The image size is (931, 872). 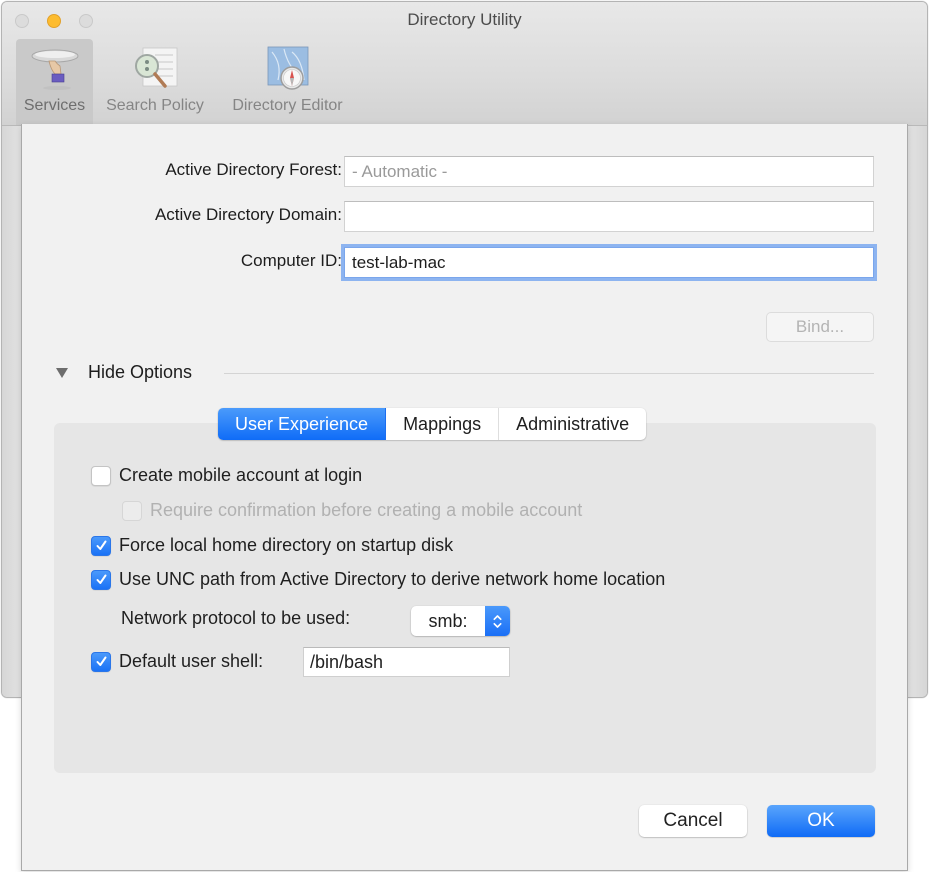 What do you see at coordinates (287, 105) in the screenshot?
I see `toolbar-label-directory-editor: Directory Editor` at bounding box center [287, 105].